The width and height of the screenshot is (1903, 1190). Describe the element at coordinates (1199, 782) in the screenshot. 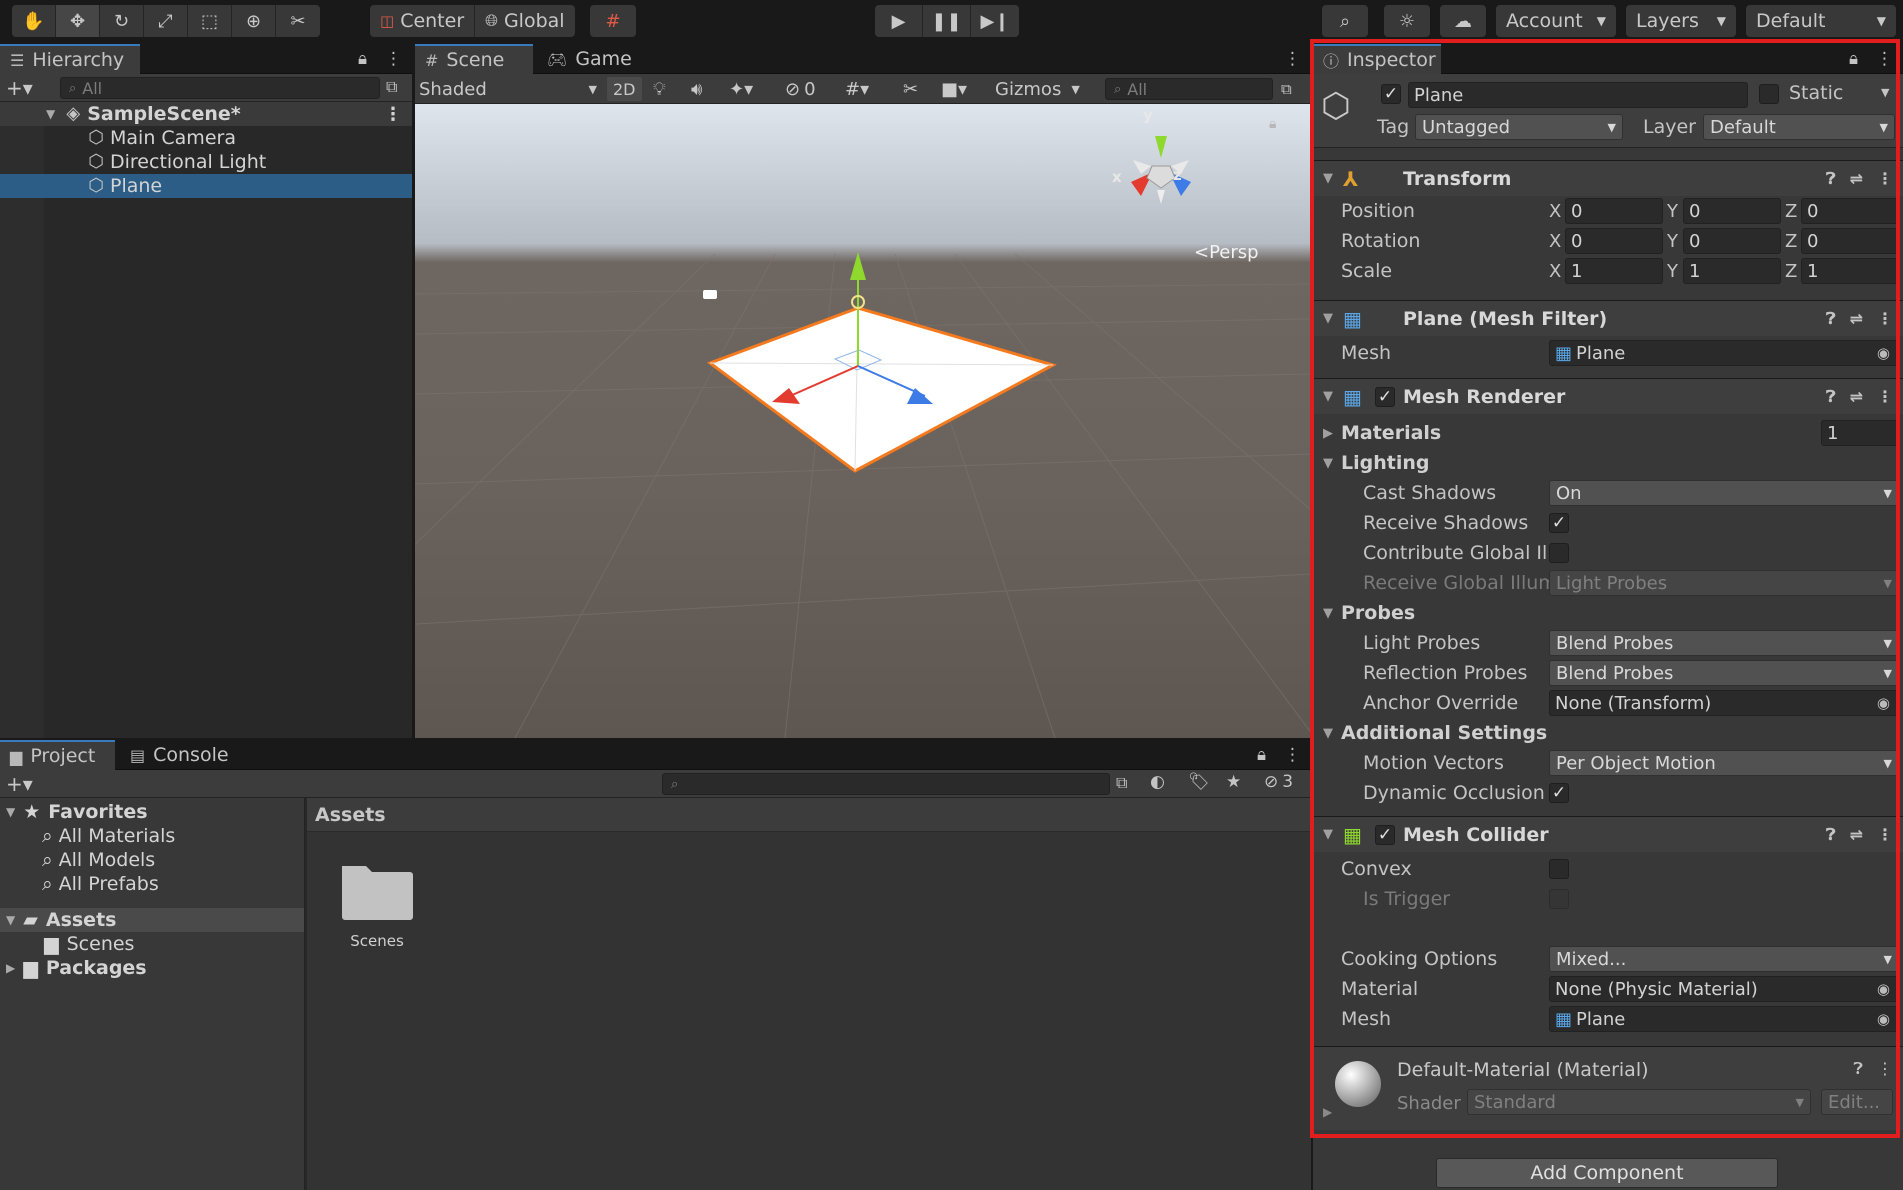

I see `filter-by-label-icon: 🏷︎` at that location.